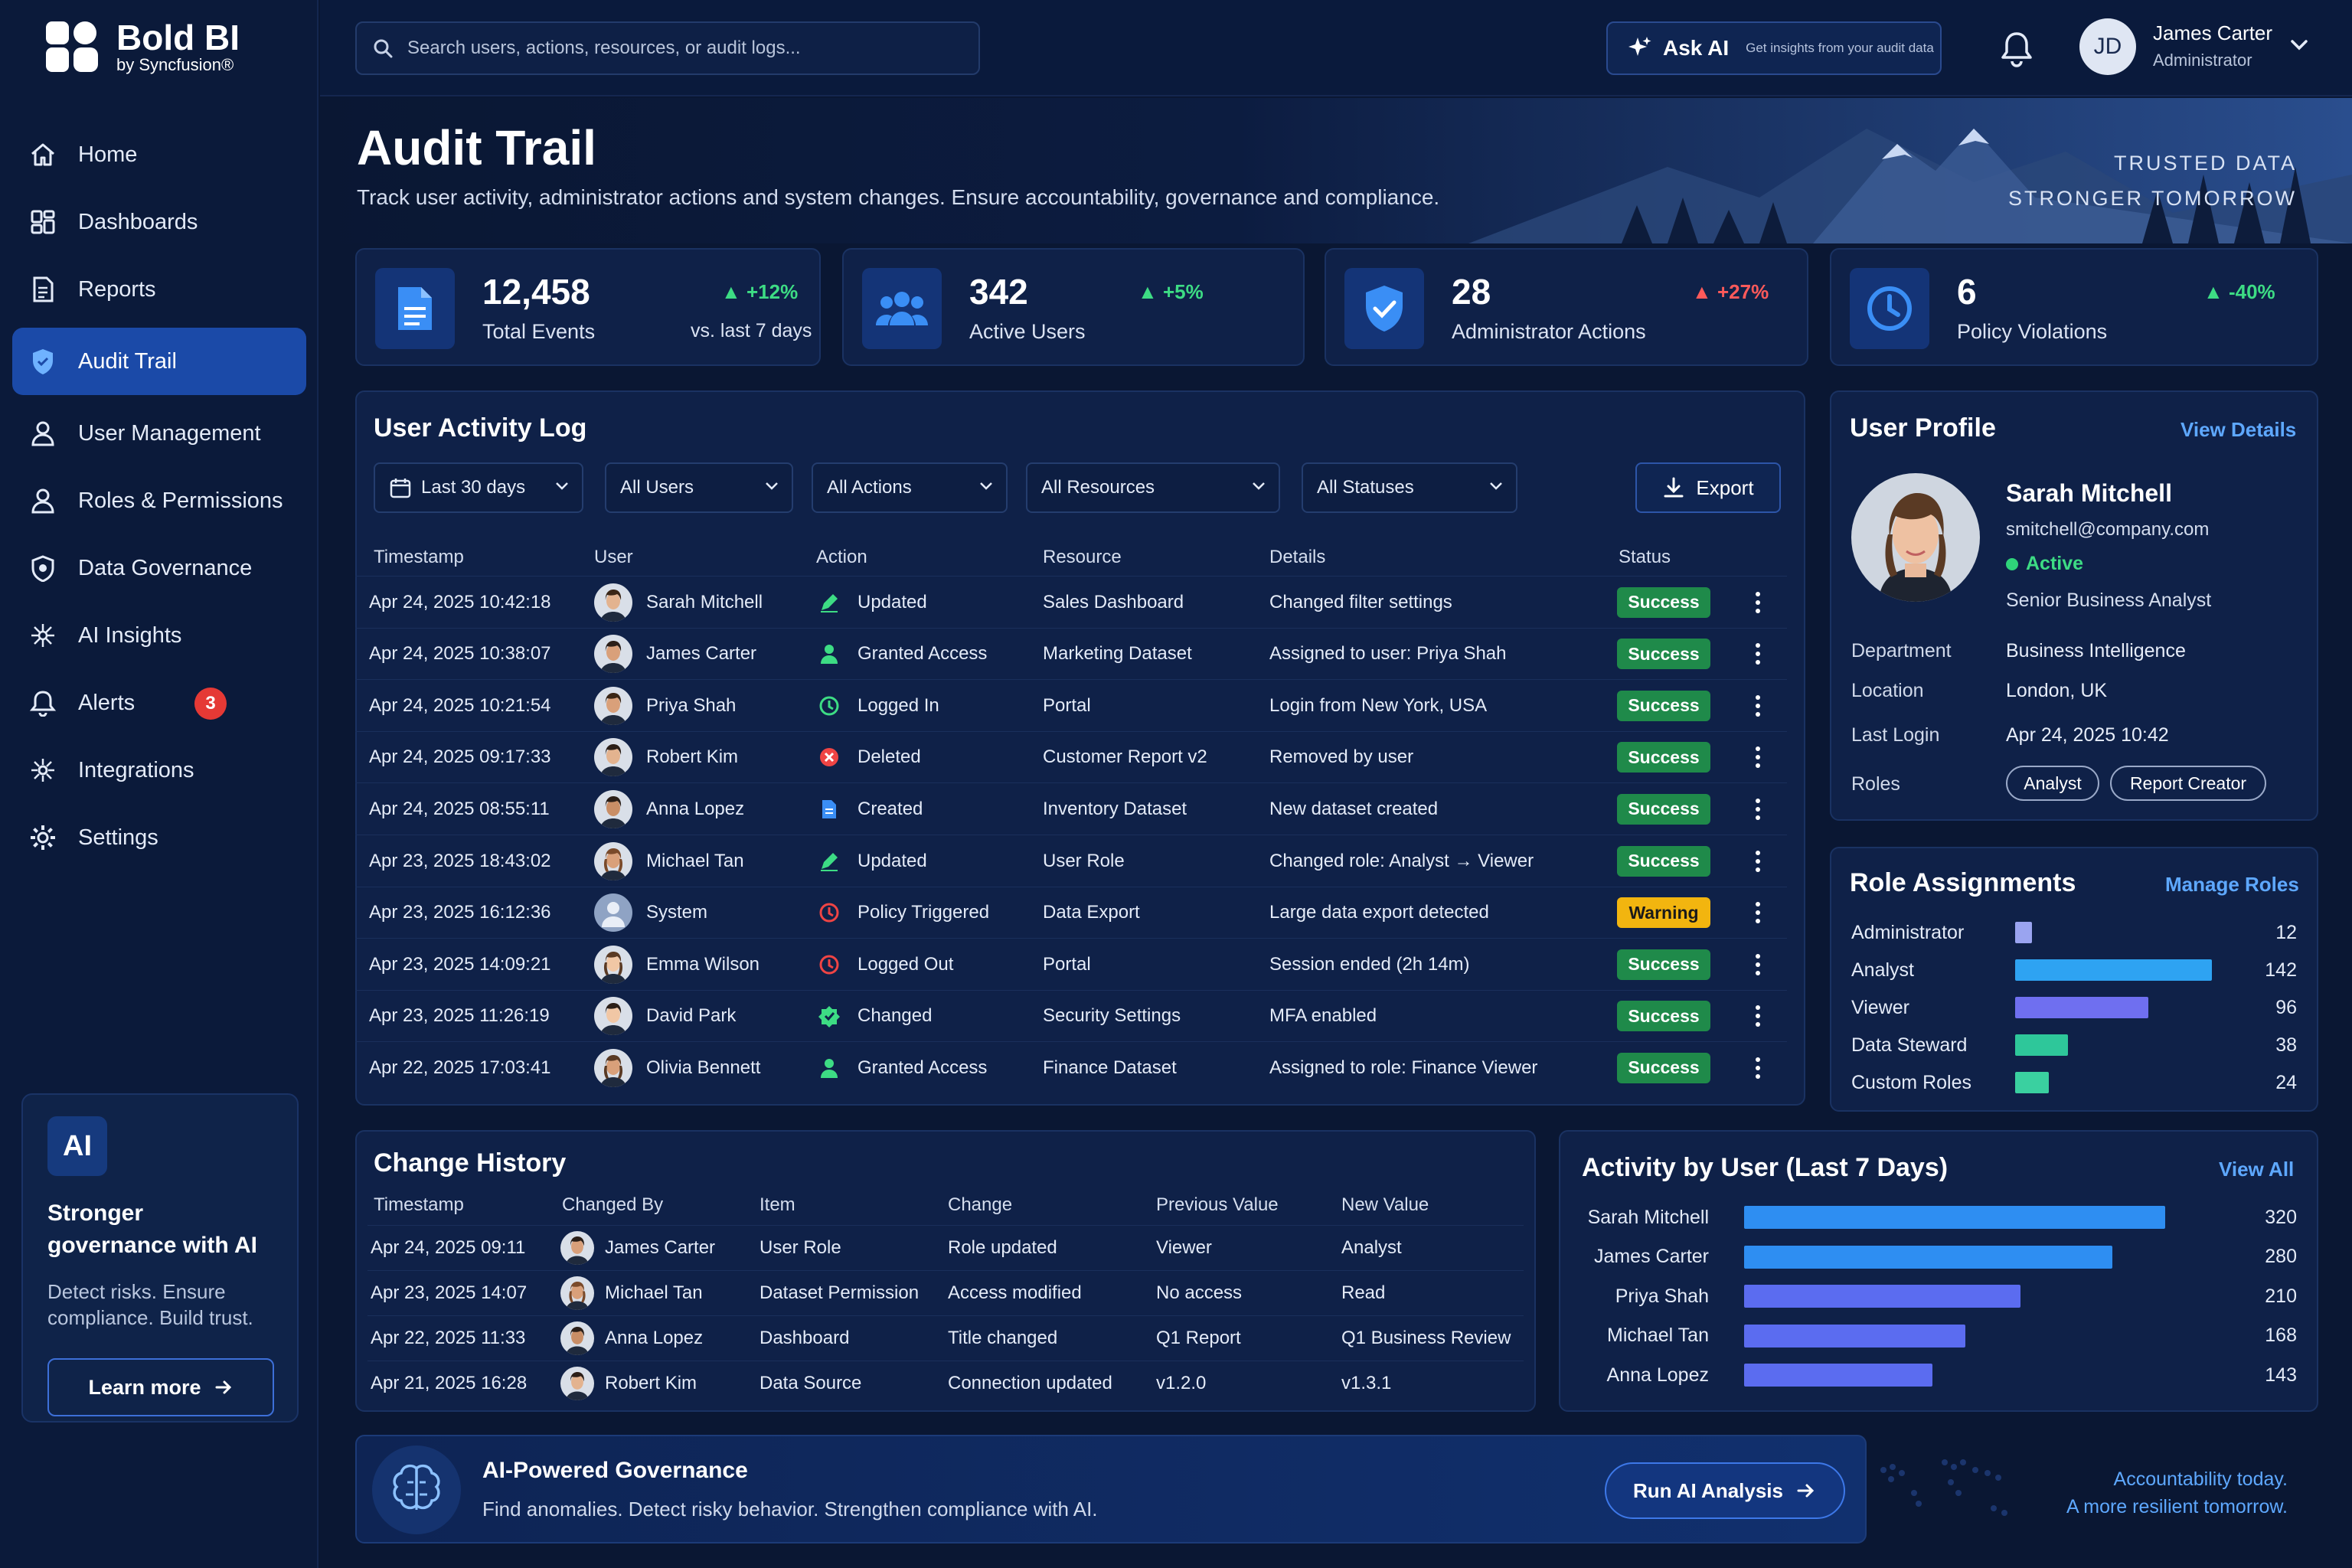 Image resolution: width=2352 pixels, height=1568 pixels. I want to click on sidebar-item-data-governance: Data Governance, so click(159, 568).